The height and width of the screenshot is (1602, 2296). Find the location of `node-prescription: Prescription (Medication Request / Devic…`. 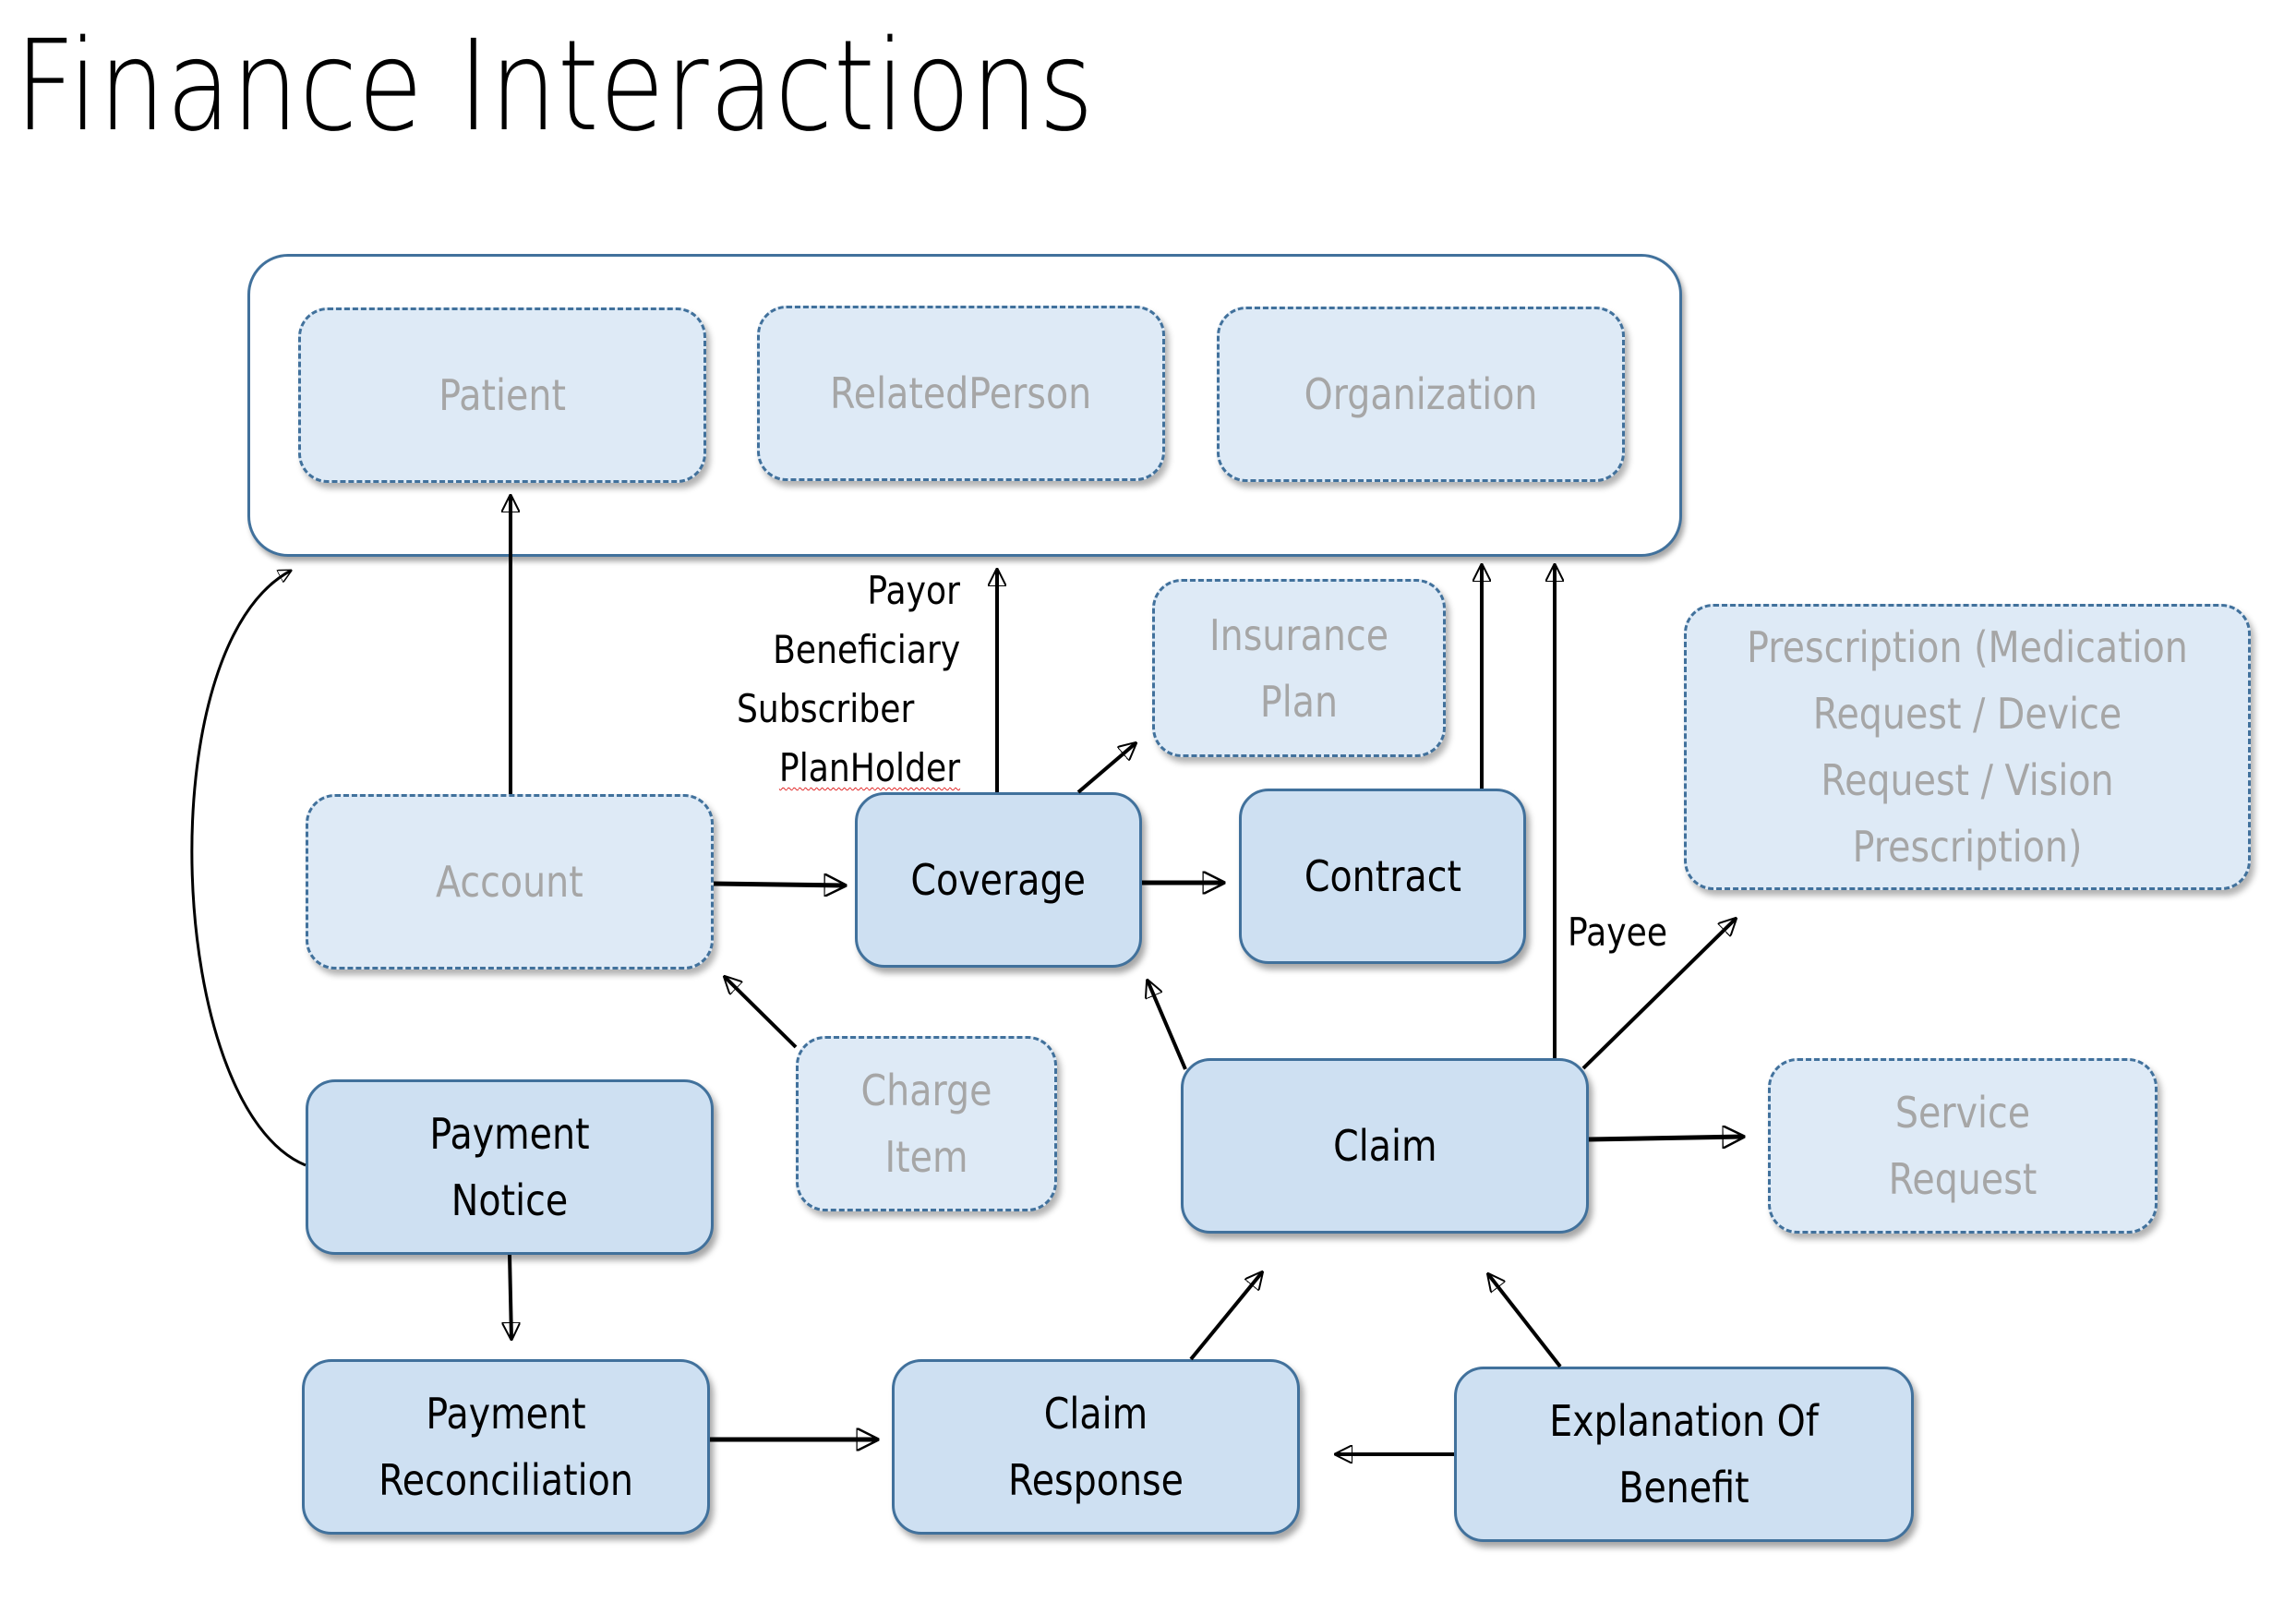

node-prescription: Prescription (Medication Request / Devic… is located at coordinates (1967, 747).